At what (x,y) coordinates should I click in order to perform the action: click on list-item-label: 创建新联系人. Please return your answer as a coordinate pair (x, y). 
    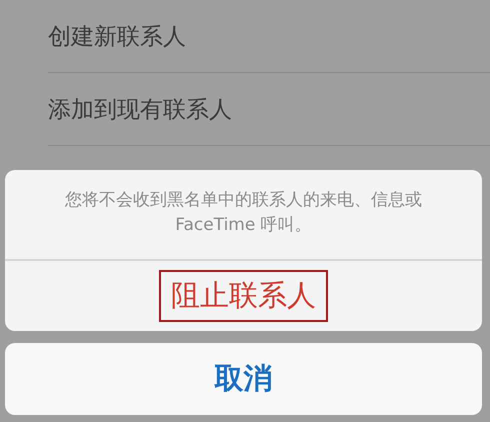
    Looking at the image, I should click on (117, 37).